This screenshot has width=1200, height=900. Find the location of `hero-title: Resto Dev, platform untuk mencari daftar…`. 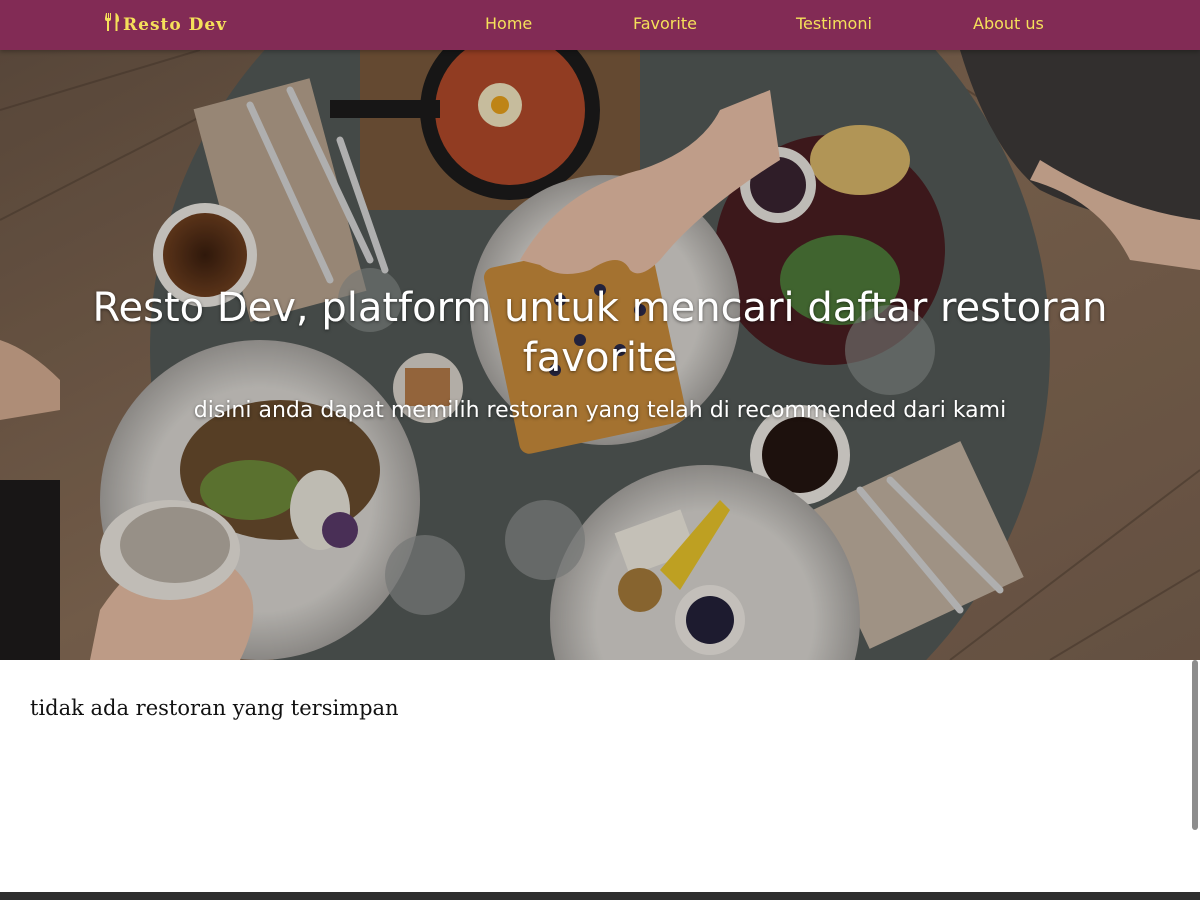

hero-title: Resto Dev, platform untuk mencari daftar… is located at coordinates (600, 333).